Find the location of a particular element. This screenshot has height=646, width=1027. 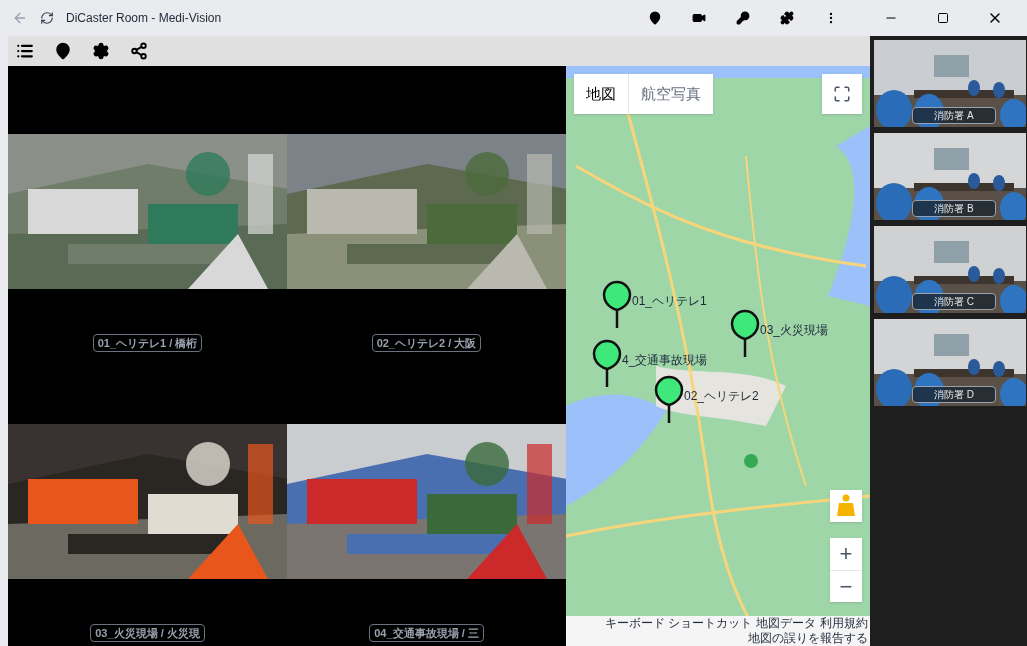

key-icon is located at coordinates (743, 18).